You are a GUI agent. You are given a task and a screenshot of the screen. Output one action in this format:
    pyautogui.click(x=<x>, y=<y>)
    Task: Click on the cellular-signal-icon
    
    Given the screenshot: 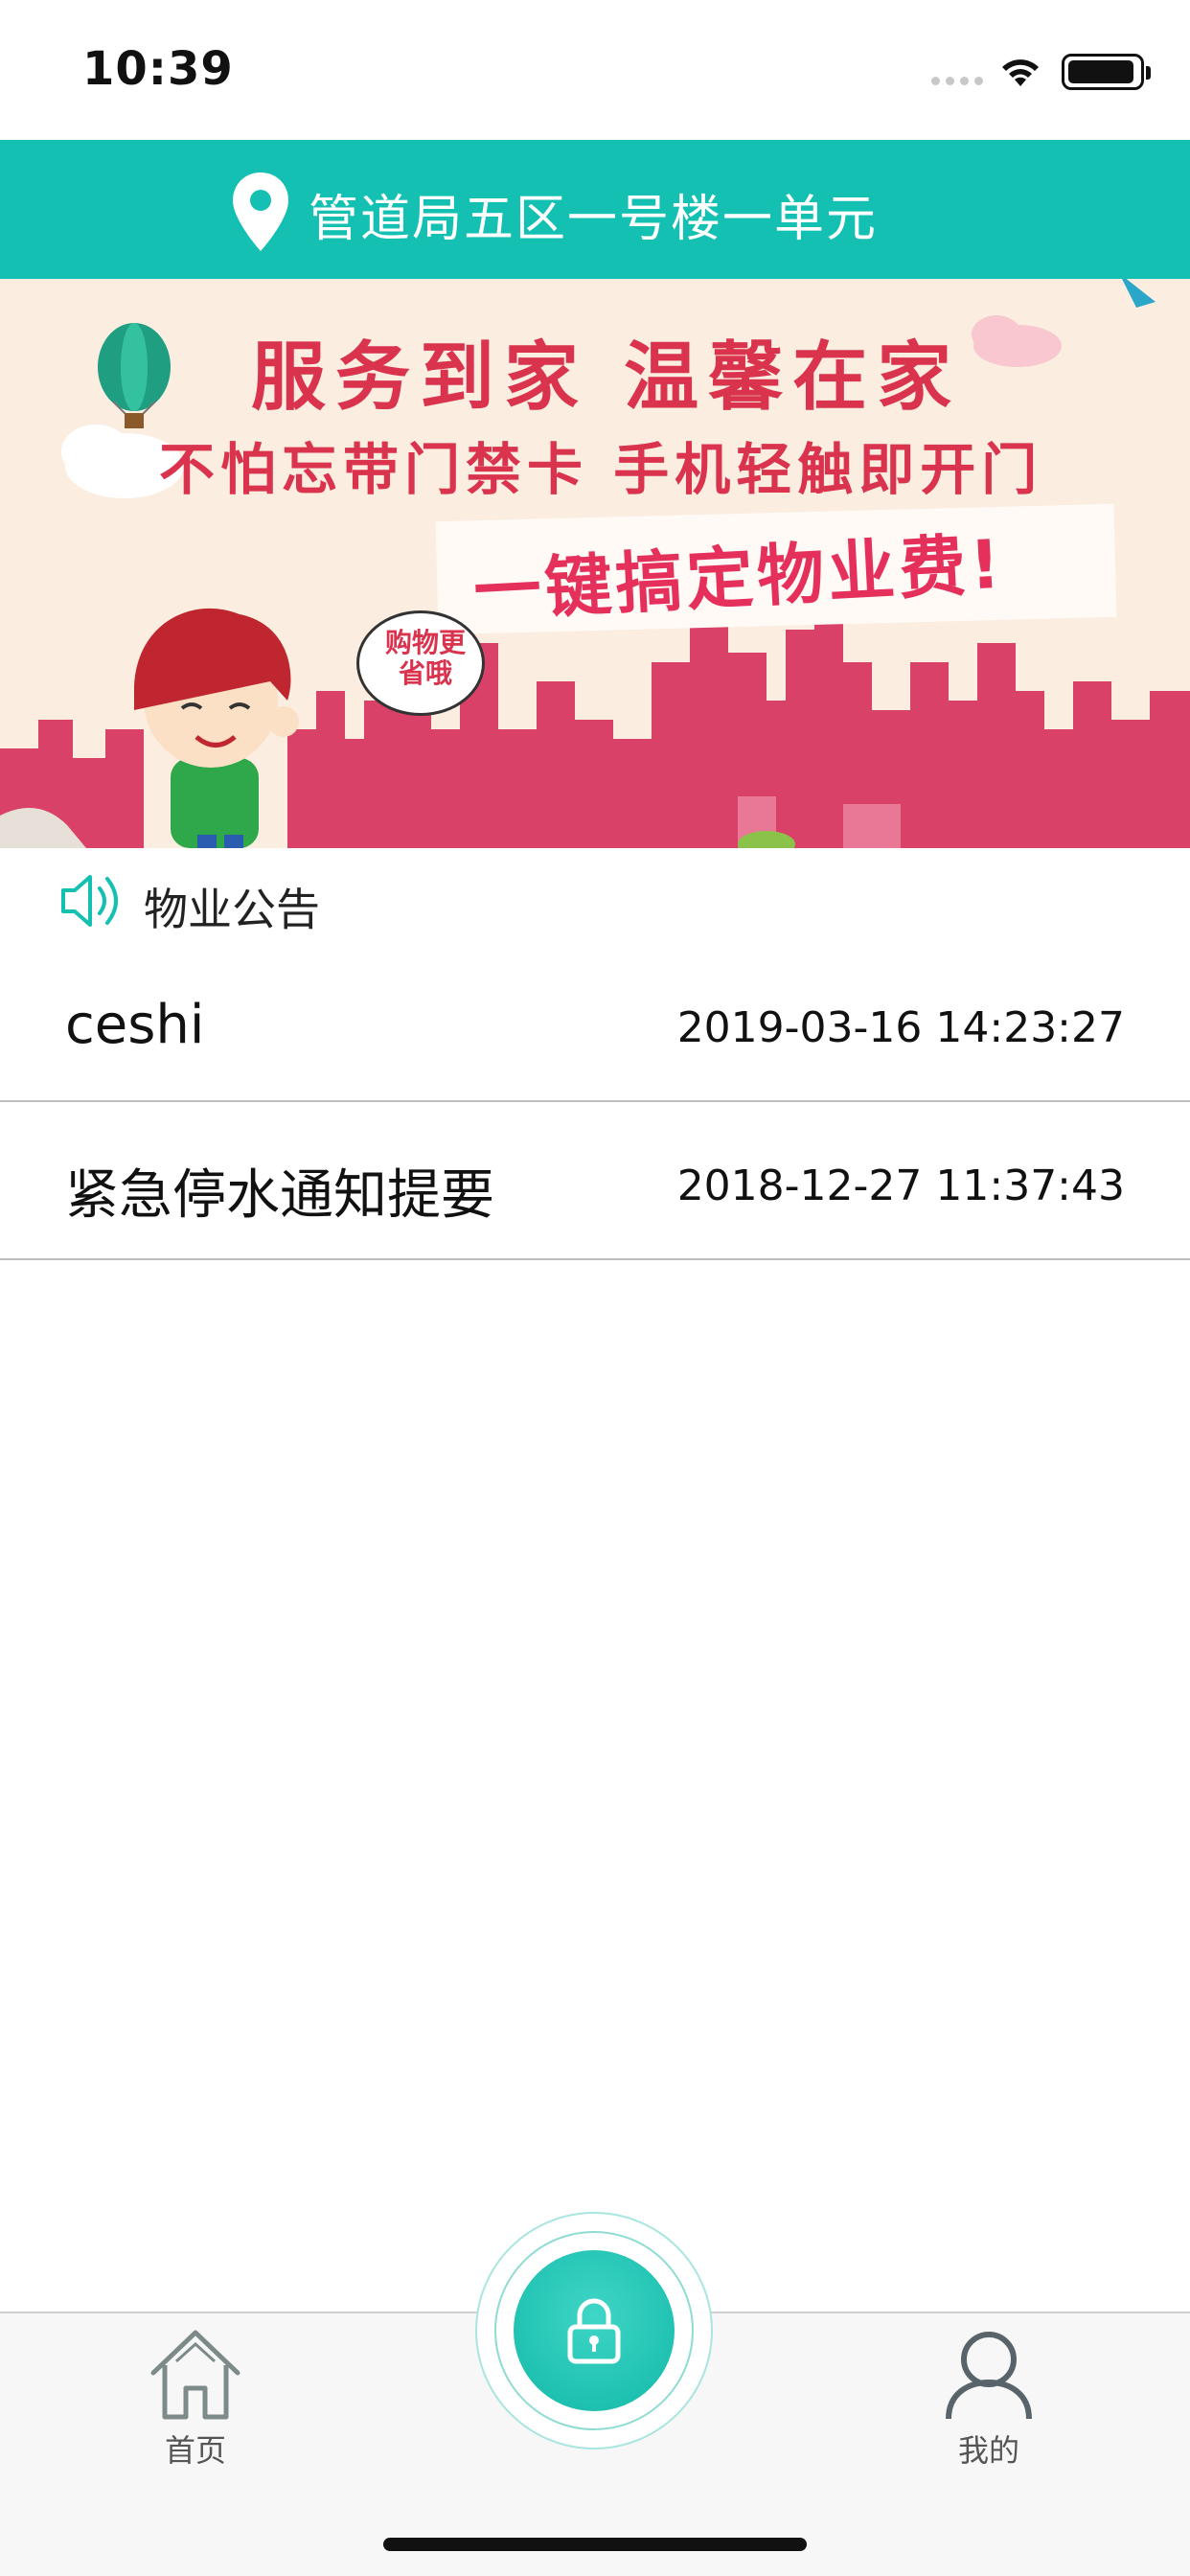 What is the action you would take?
    pyautogui.click(x=957, y=81)
    